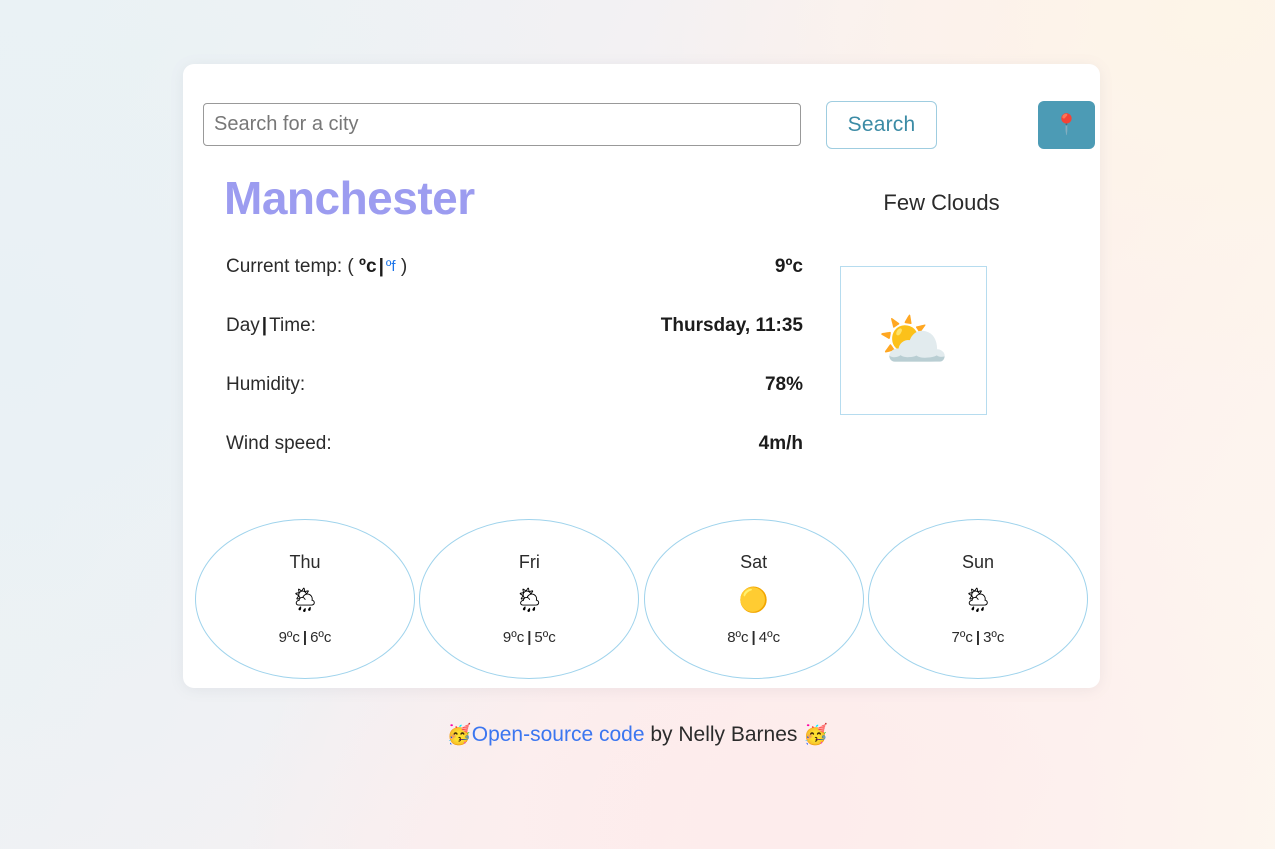  What do you see at coordinates (404, 266) in the screenshot?
I see `current-temp-label-suffix: )` at bounding box center [404, 266].